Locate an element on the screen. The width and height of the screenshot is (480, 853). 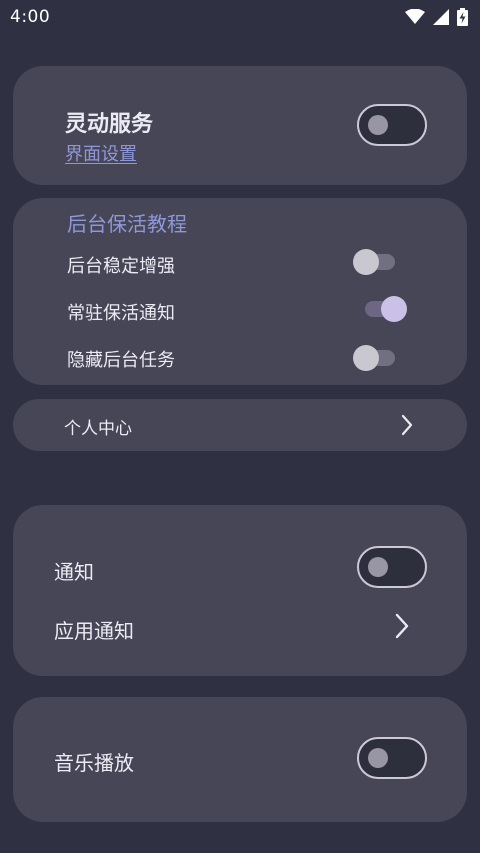
personal-center-row: 个人中心 is located at coordinates (240, 425).